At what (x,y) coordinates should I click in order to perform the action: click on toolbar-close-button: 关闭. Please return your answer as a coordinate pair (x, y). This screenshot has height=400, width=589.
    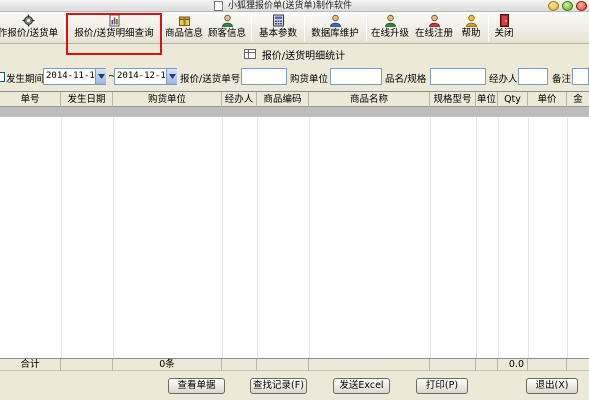
    Looking at the image, I should click on (504, 28).